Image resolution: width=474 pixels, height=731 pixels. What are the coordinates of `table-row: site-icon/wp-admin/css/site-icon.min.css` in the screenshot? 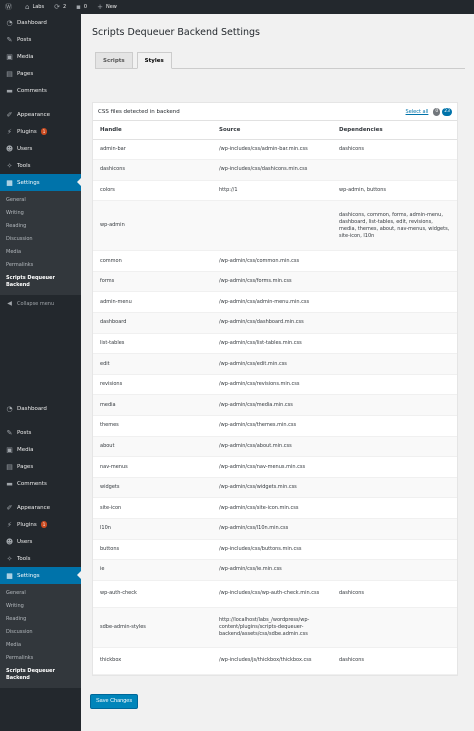 It's located at (275, 508).